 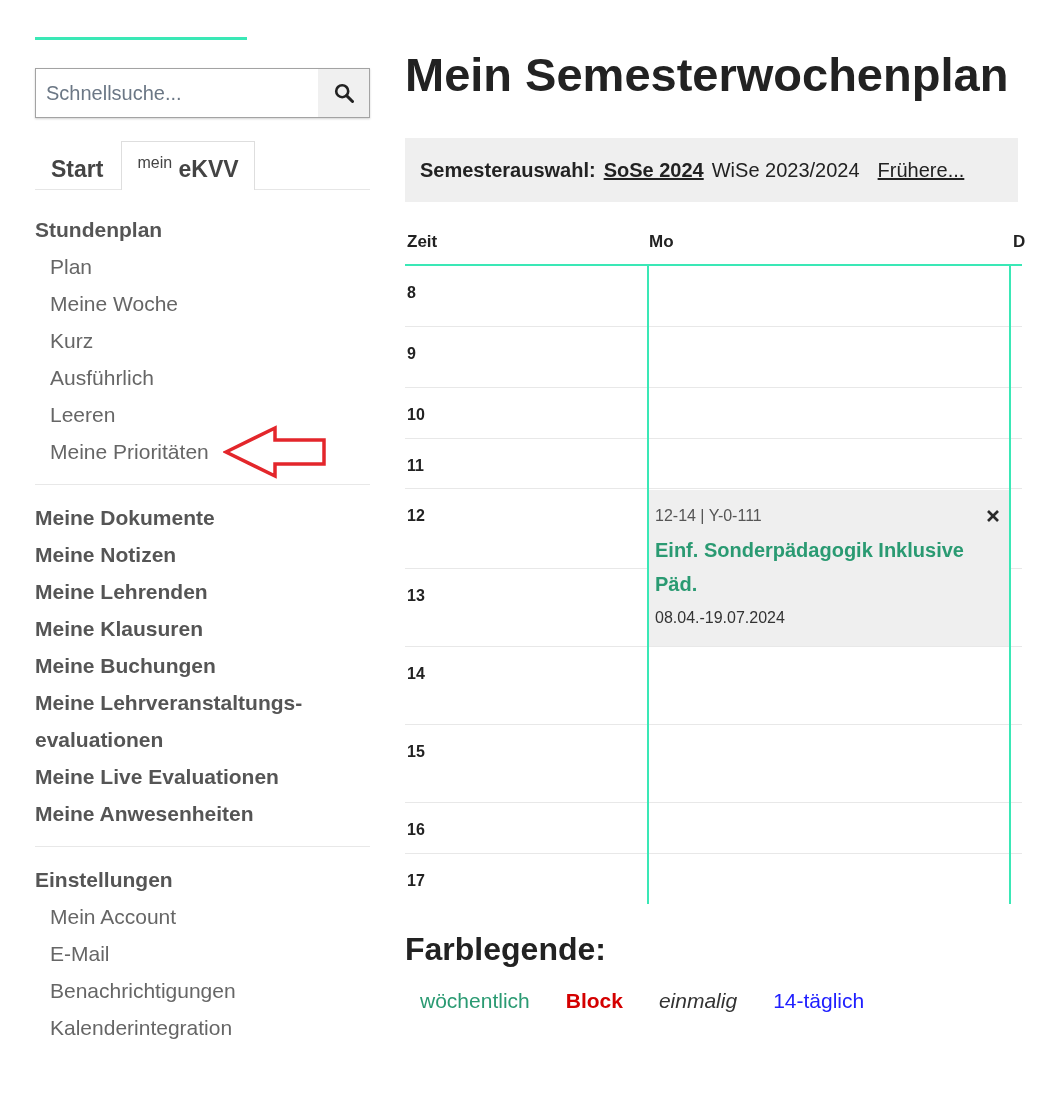 What do you see at coordinates (506, 949) in the screenshot?
I see `legend-title: Farblegende:` at bounding box center [506, 949].